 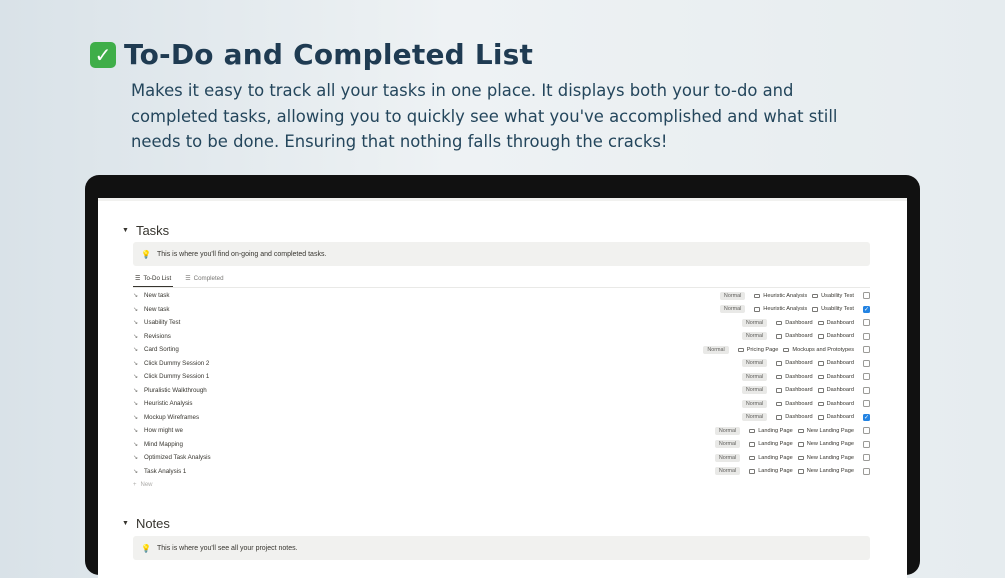 What do you see at coordinates (501, 484) in the screenshot?
I see `add-new-row-button: + New` at bounding box center [501, 484].